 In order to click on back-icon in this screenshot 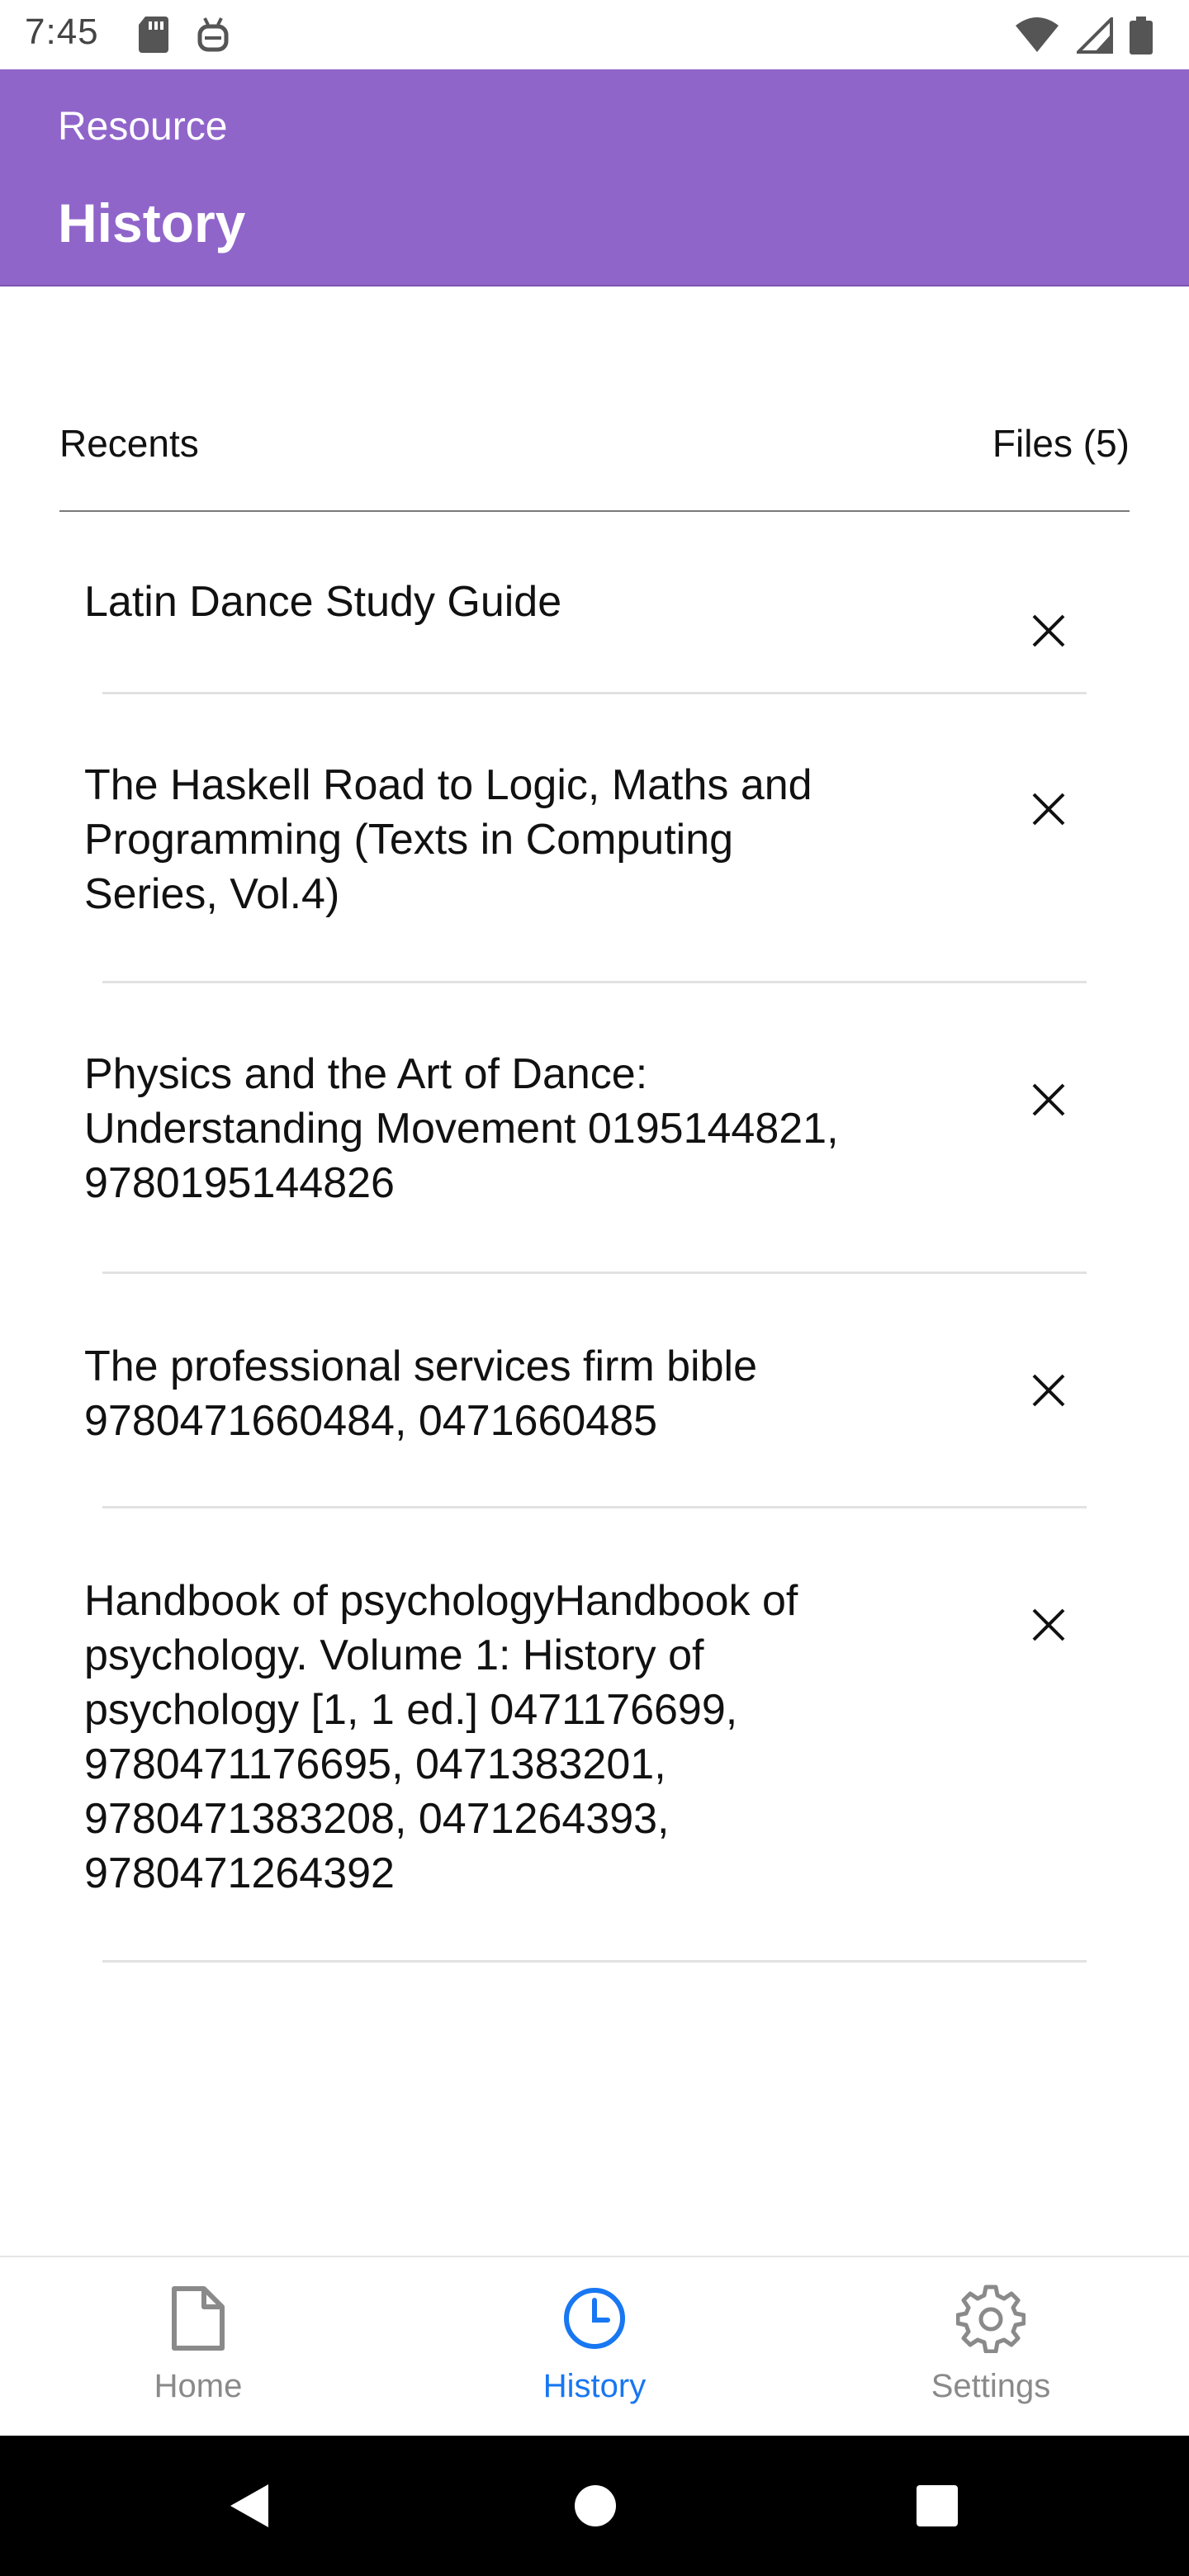, I will do `click(248, 2506)`.